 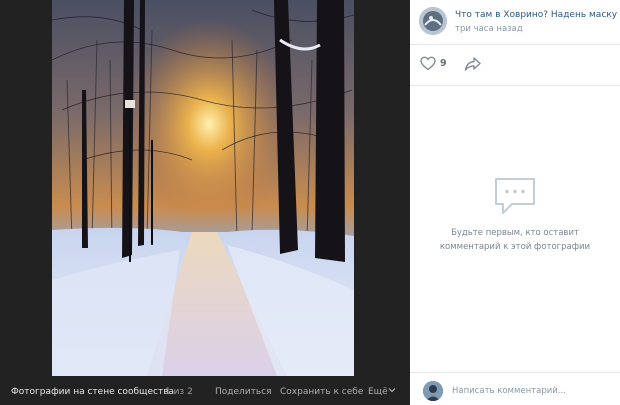 I want to click on community-name: Что там в Ховрино? Надень маску, so click(x=536, y=15).